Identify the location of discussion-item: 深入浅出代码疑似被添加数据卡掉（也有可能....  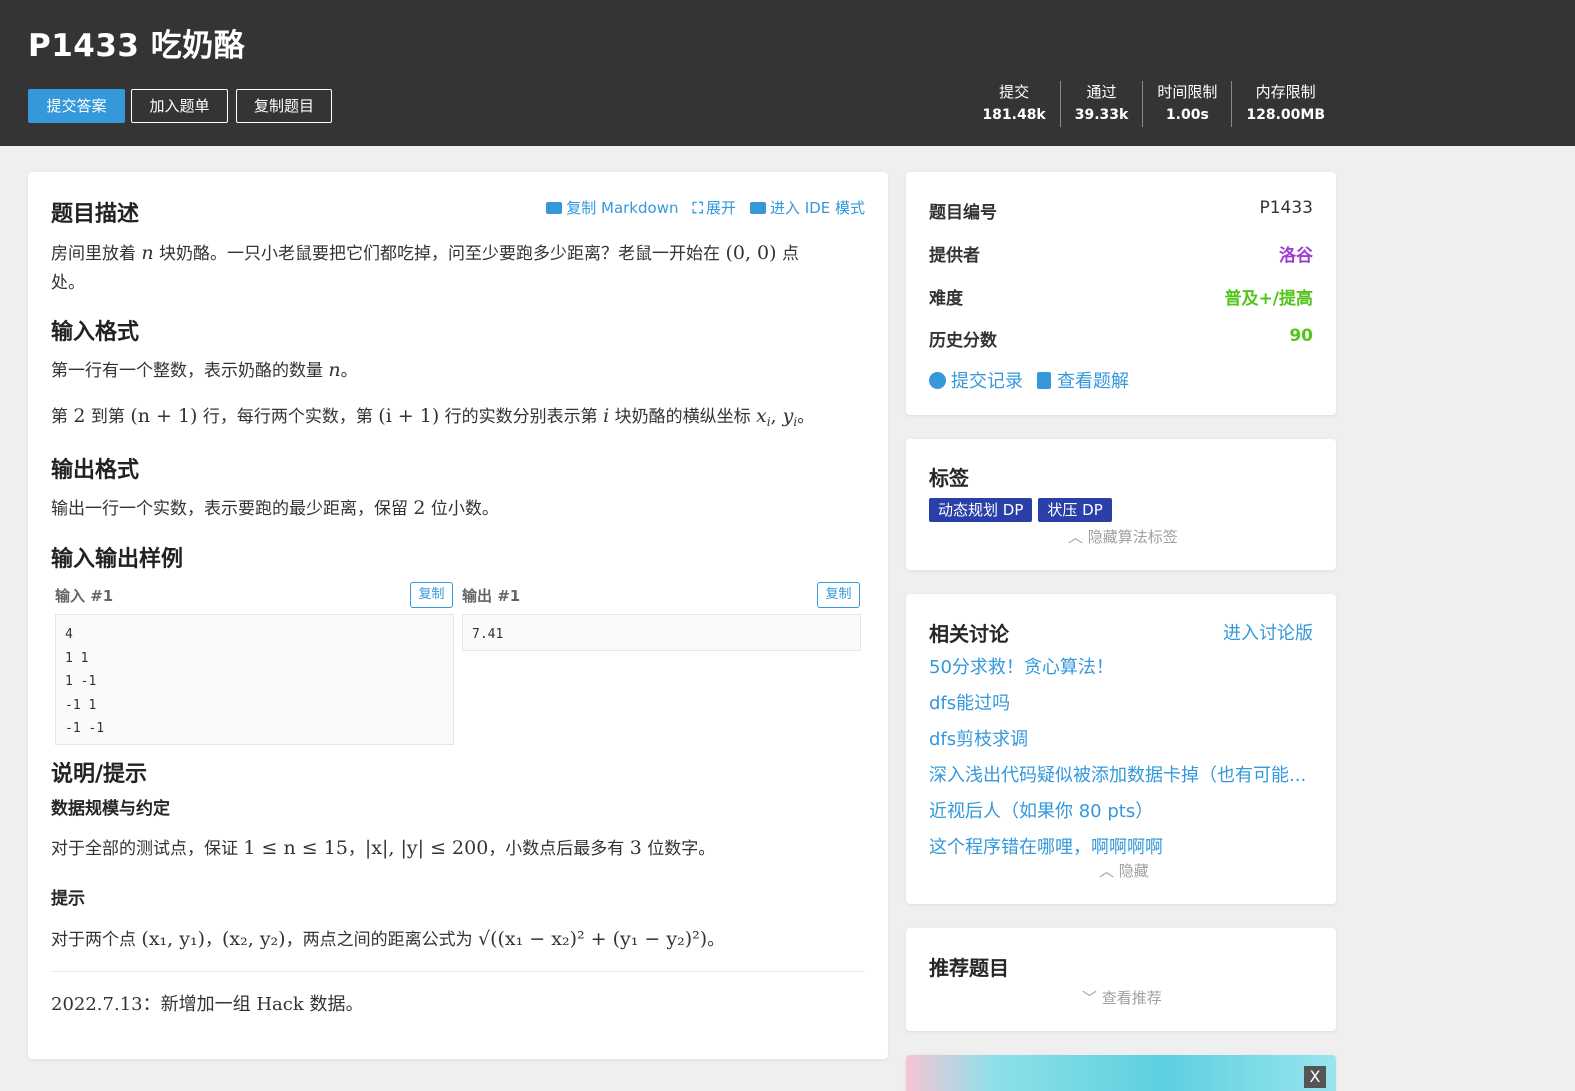
(1119, 774).